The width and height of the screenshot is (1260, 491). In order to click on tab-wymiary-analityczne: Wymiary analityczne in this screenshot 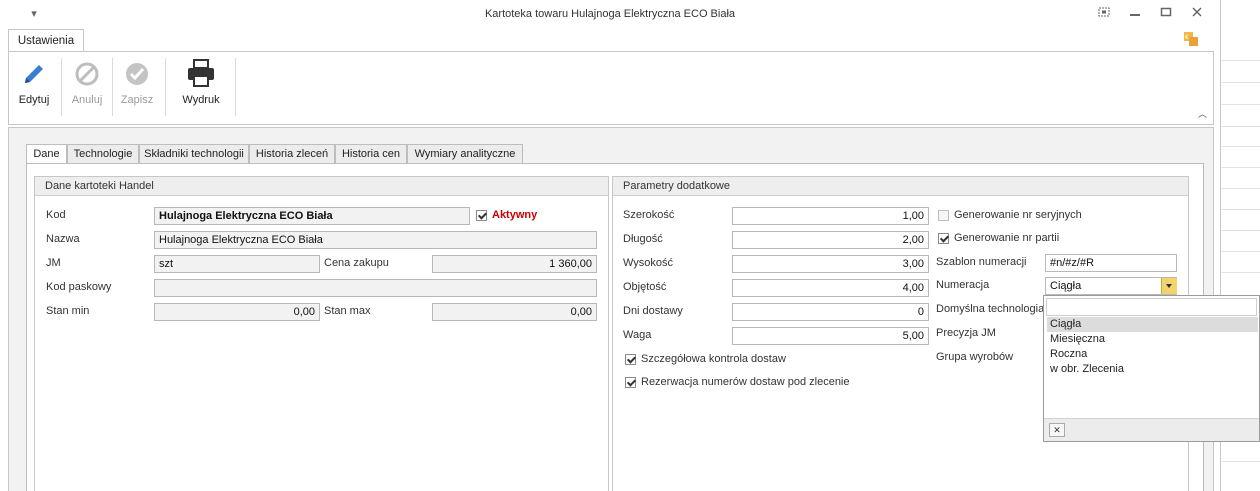, I will do `click(465, 154)`.